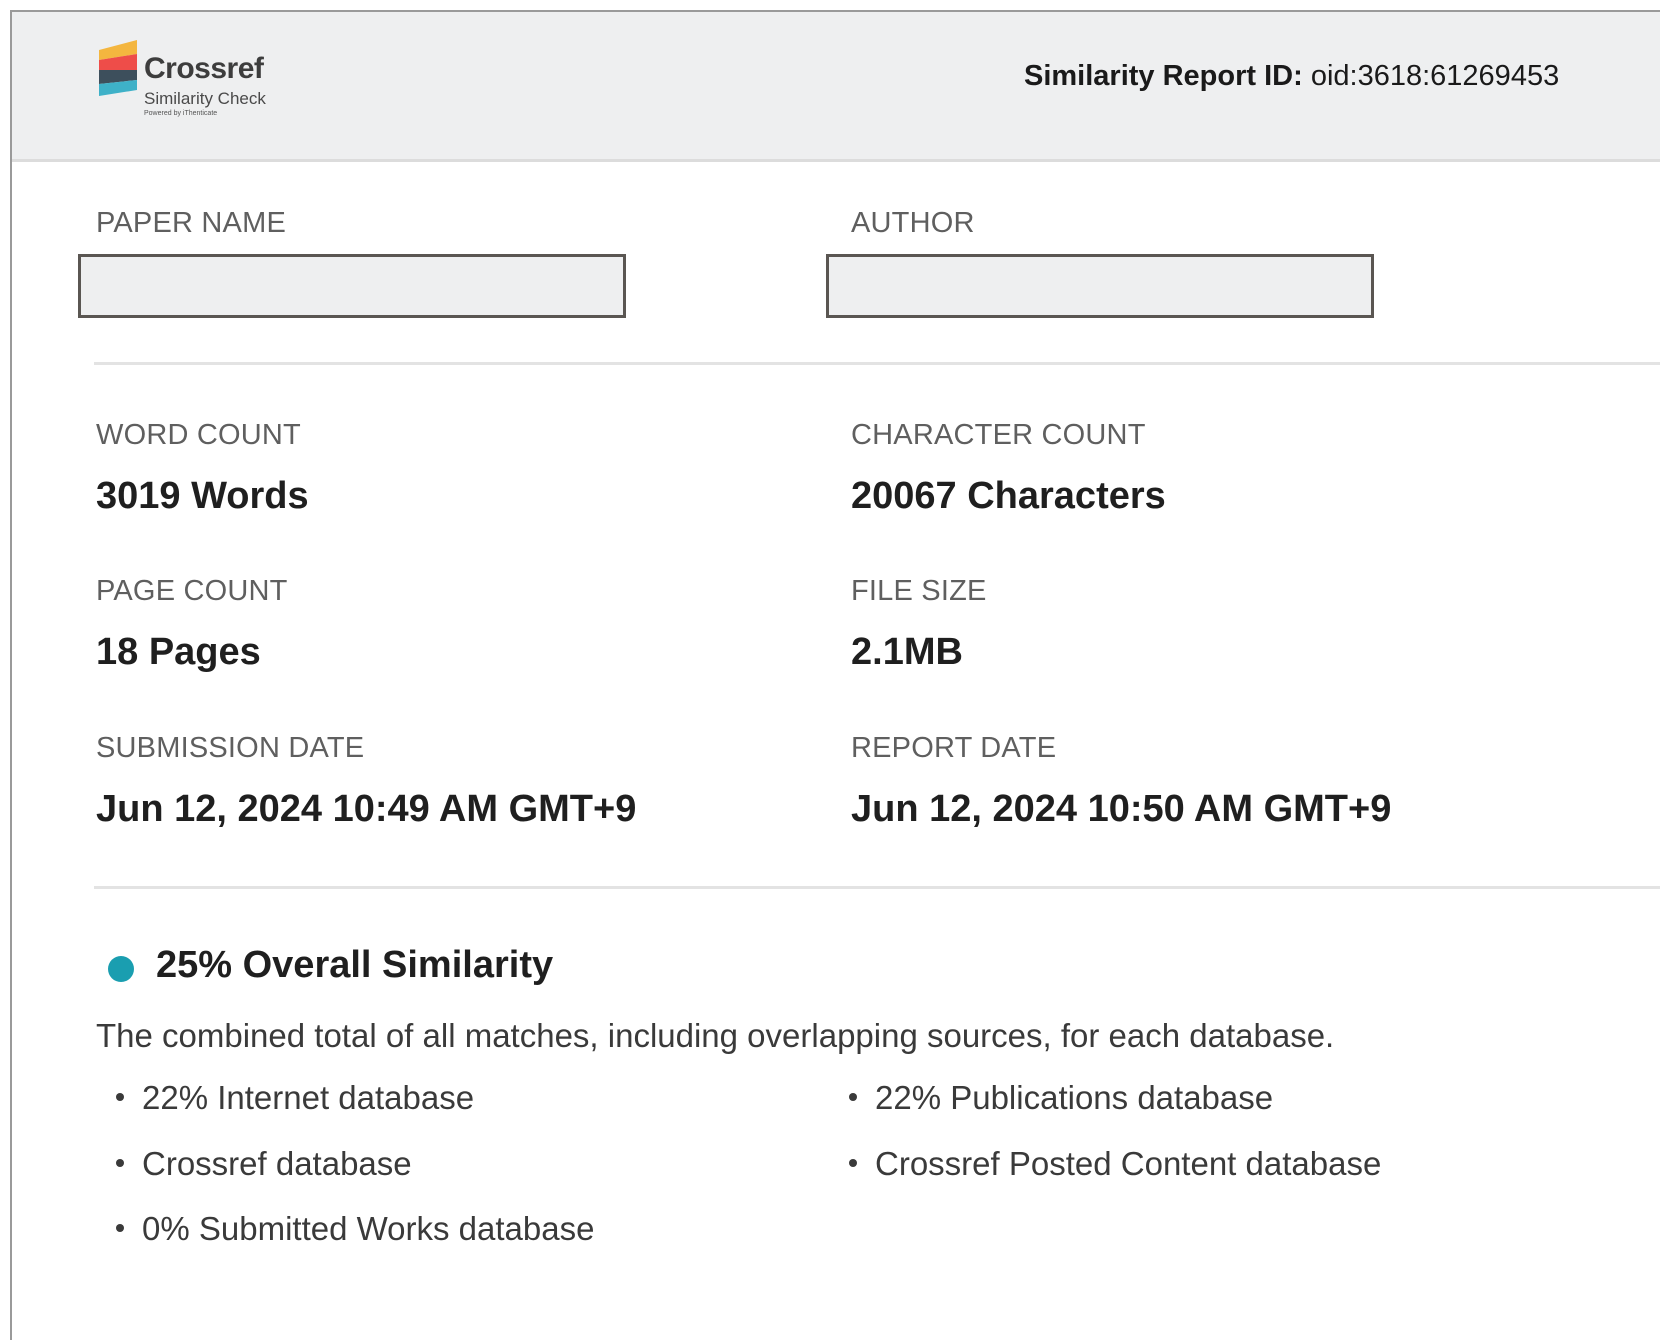  I want to click on page-count-value: 18 Pages, so click(178, 652).